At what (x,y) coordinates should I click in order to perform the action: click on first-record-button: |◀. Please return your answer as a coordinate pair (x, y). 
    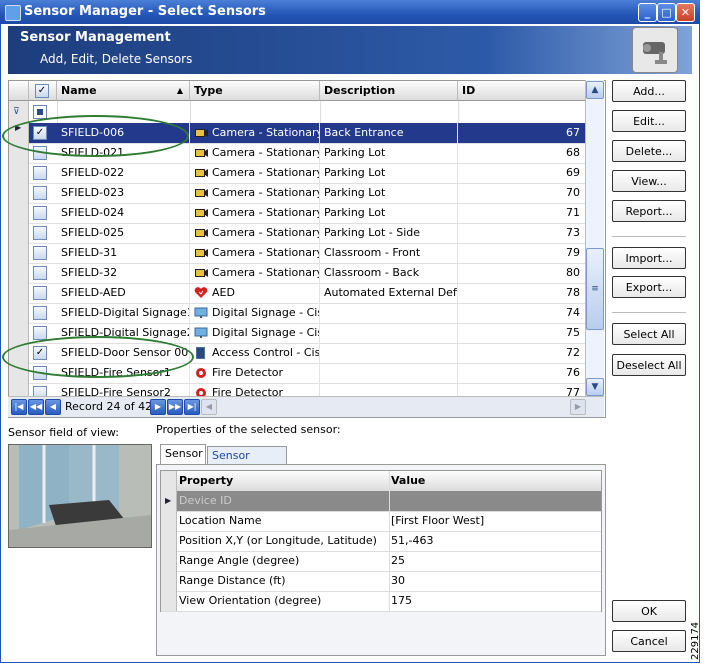
    Looking at the image, I should click on (19, 407).